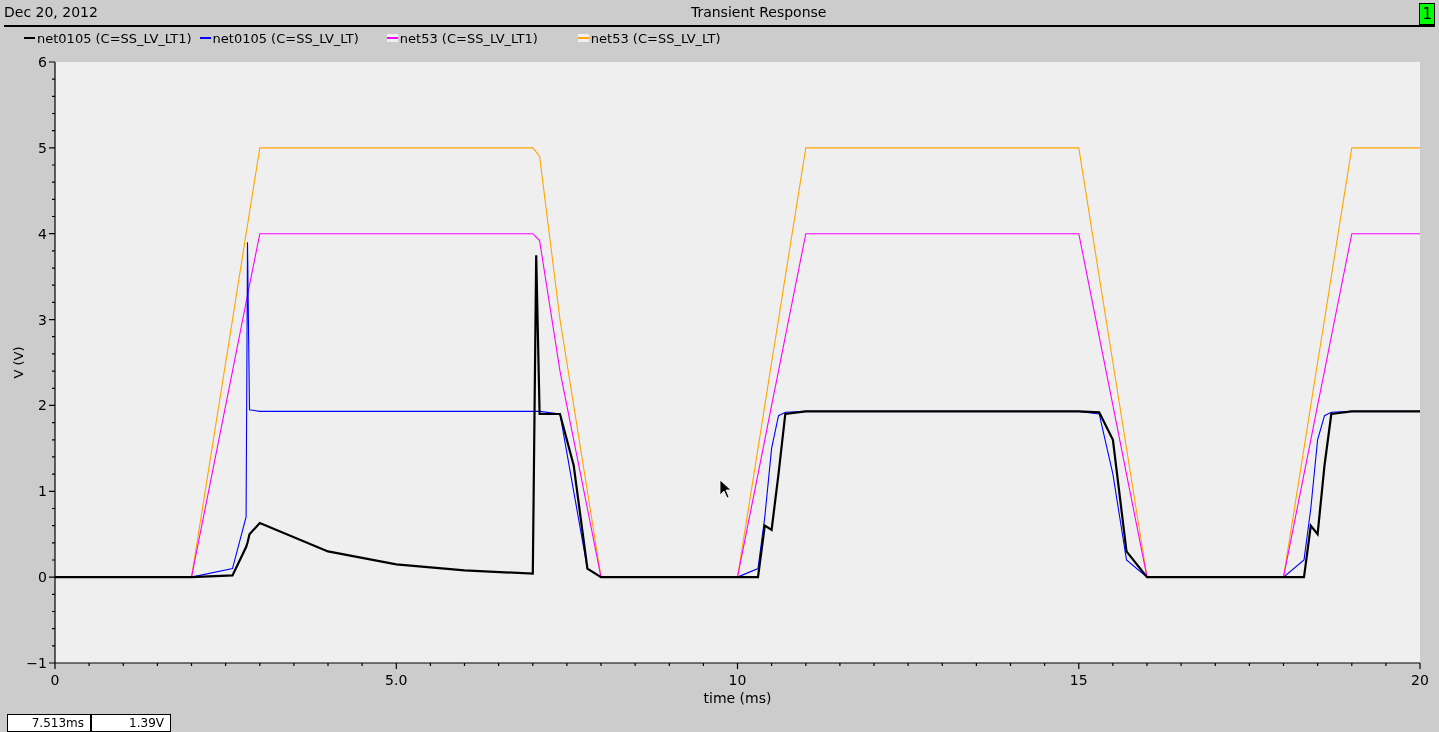  Describe the element at coordinates (468, 38) in the screenshot. I see `legend-label: net53 (C=SS_LV_LT1)` at that location.